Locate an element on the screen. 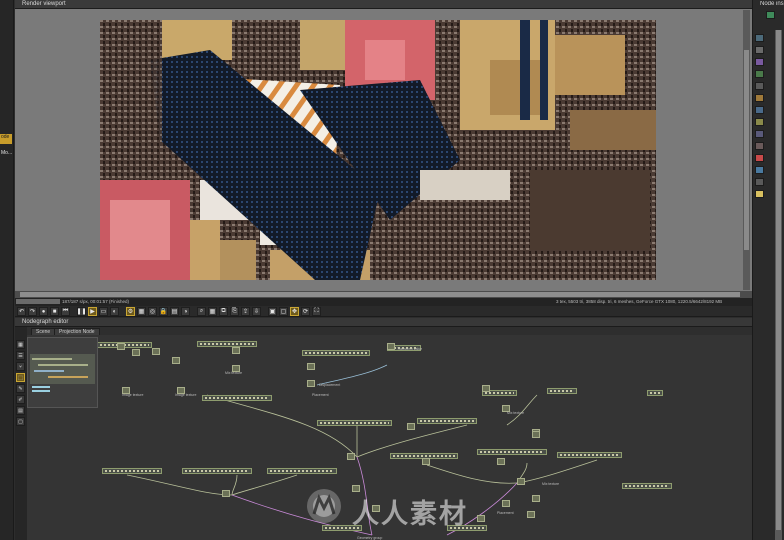 Image resolution: width=784 pixels, height=540 pixels. copy-icon: ⧉ is located at coordinates (223, 311).